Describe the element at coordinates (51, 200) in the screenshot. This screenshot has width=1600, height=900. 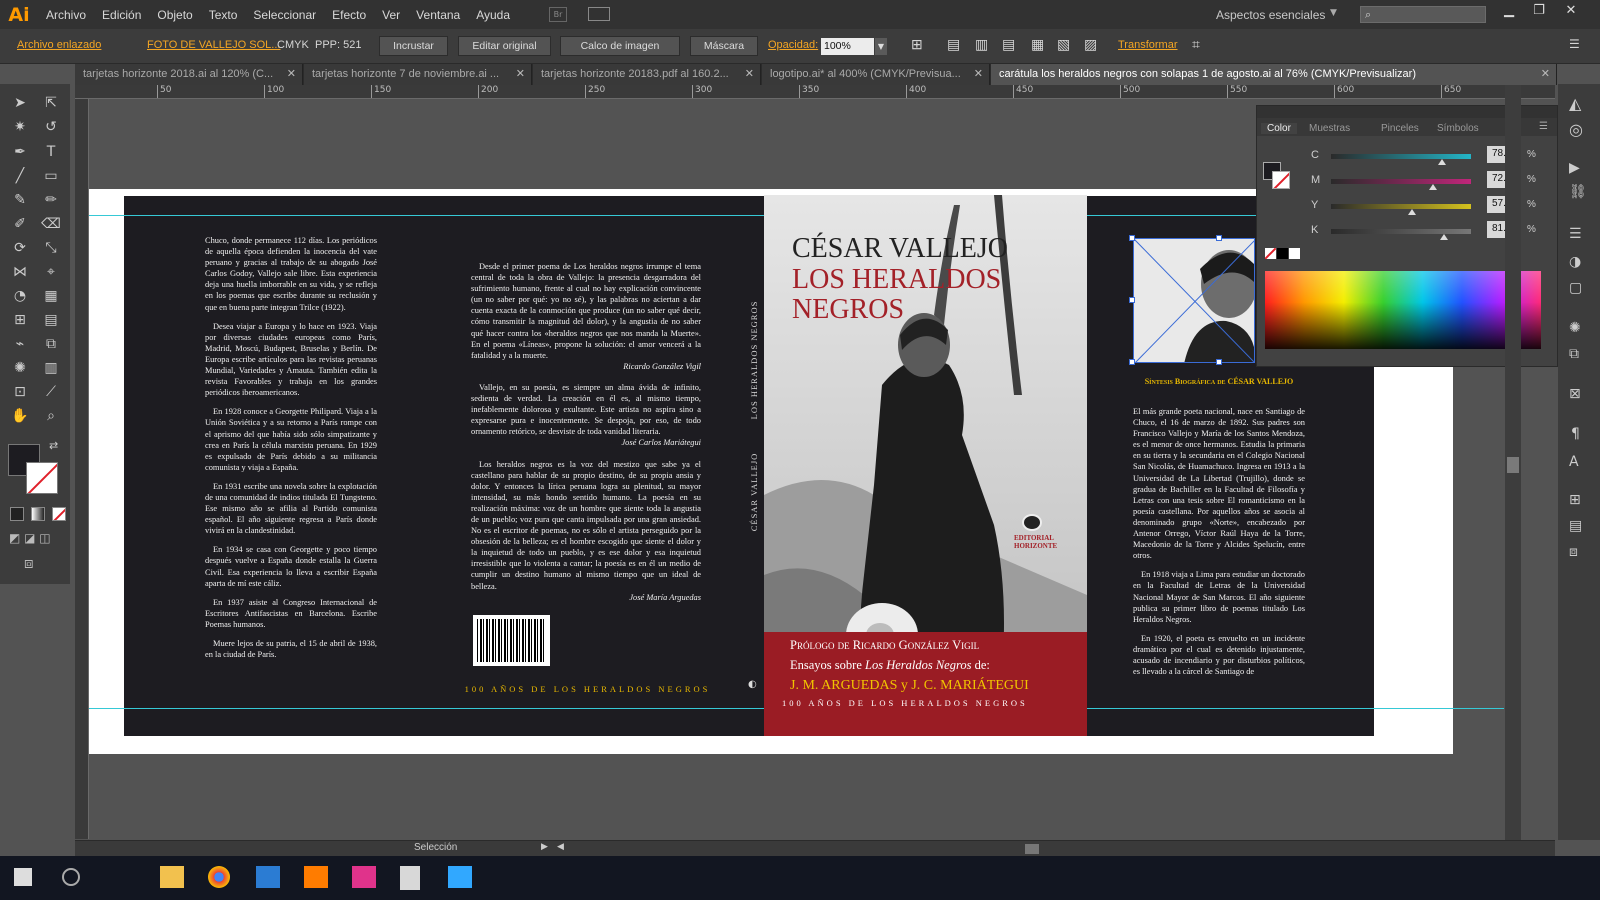
I see `pencil-tool-icon: ✏` at that location.